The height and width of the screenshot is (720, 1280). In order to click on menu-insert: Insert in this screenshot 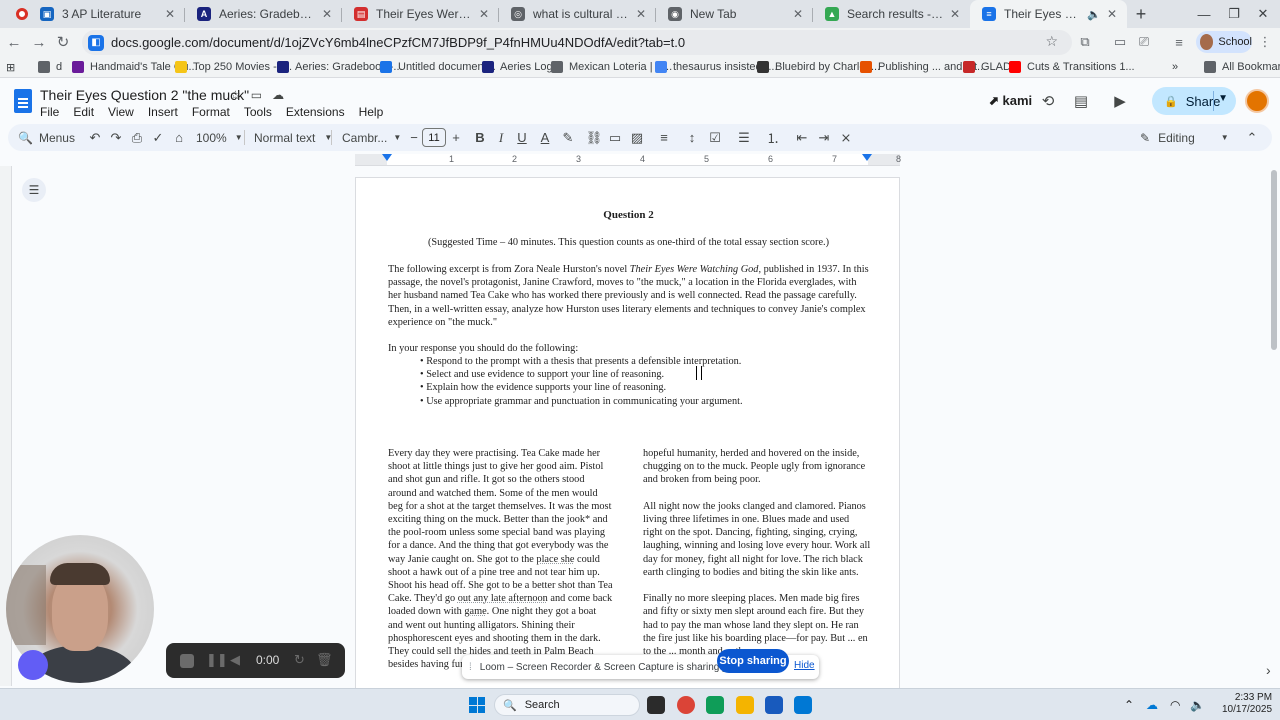, I will do `click(163, 112)`.